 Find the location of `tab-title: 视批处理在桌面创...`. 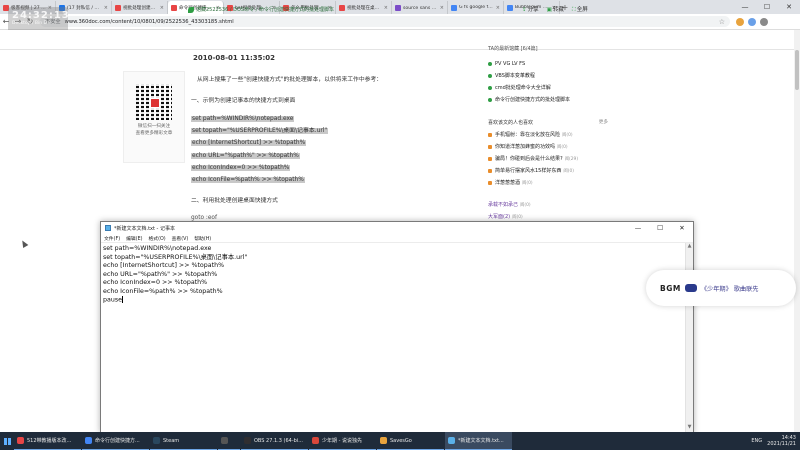

tab-title: 视批处理在桌面创... is located at coordinates (364, 8).